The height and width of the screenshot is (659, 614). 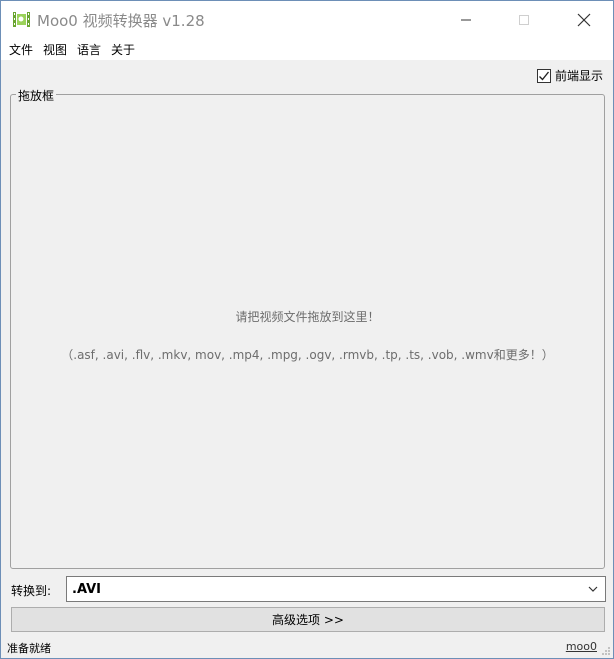 I want to click on drop-zone-title: 拖放框, so click(x=36, y=95).